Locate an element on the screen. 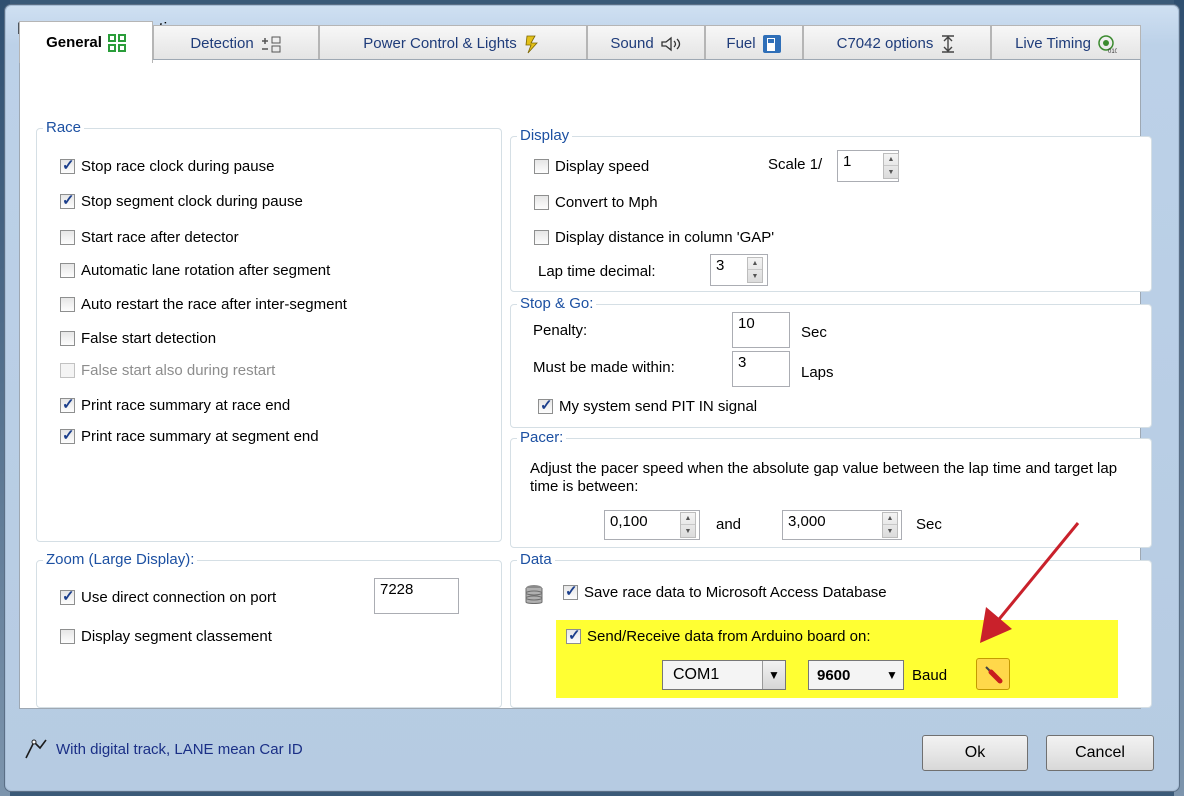 Image resolution: width=1184 pixels, height=796 pixels. tab-c7042-options: C7042 options is located at coordinates (897, 43).